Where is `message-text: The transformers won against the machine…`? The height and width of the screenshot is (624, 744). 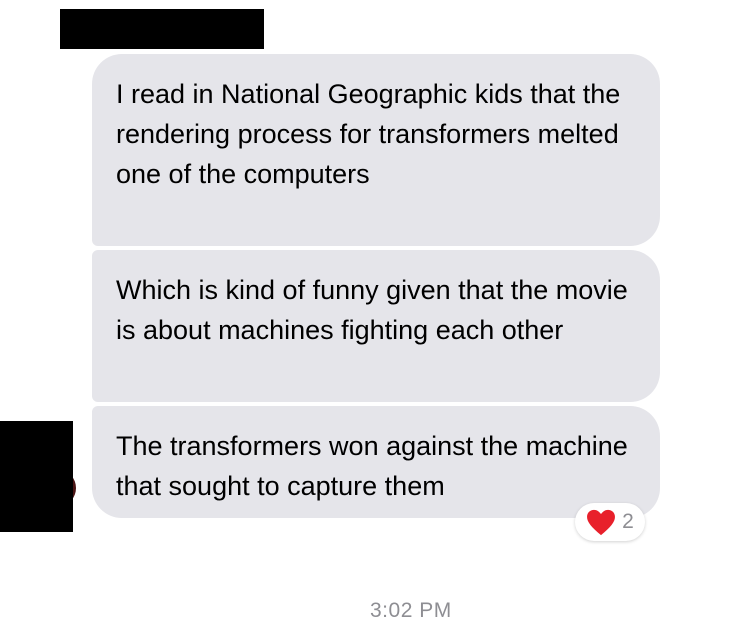
message-text: The transformers won against the machine… is located at coordinates (372, 466).